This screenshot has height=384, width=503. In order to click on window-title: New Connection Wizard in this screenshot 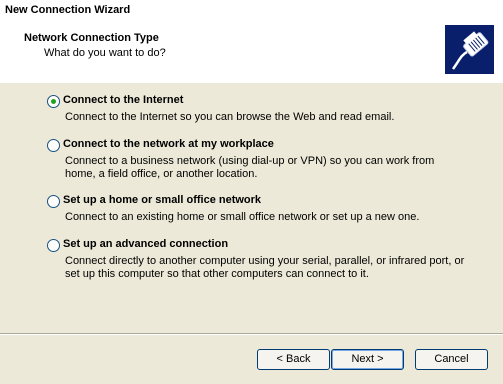, I will do `click(68, 10)`.